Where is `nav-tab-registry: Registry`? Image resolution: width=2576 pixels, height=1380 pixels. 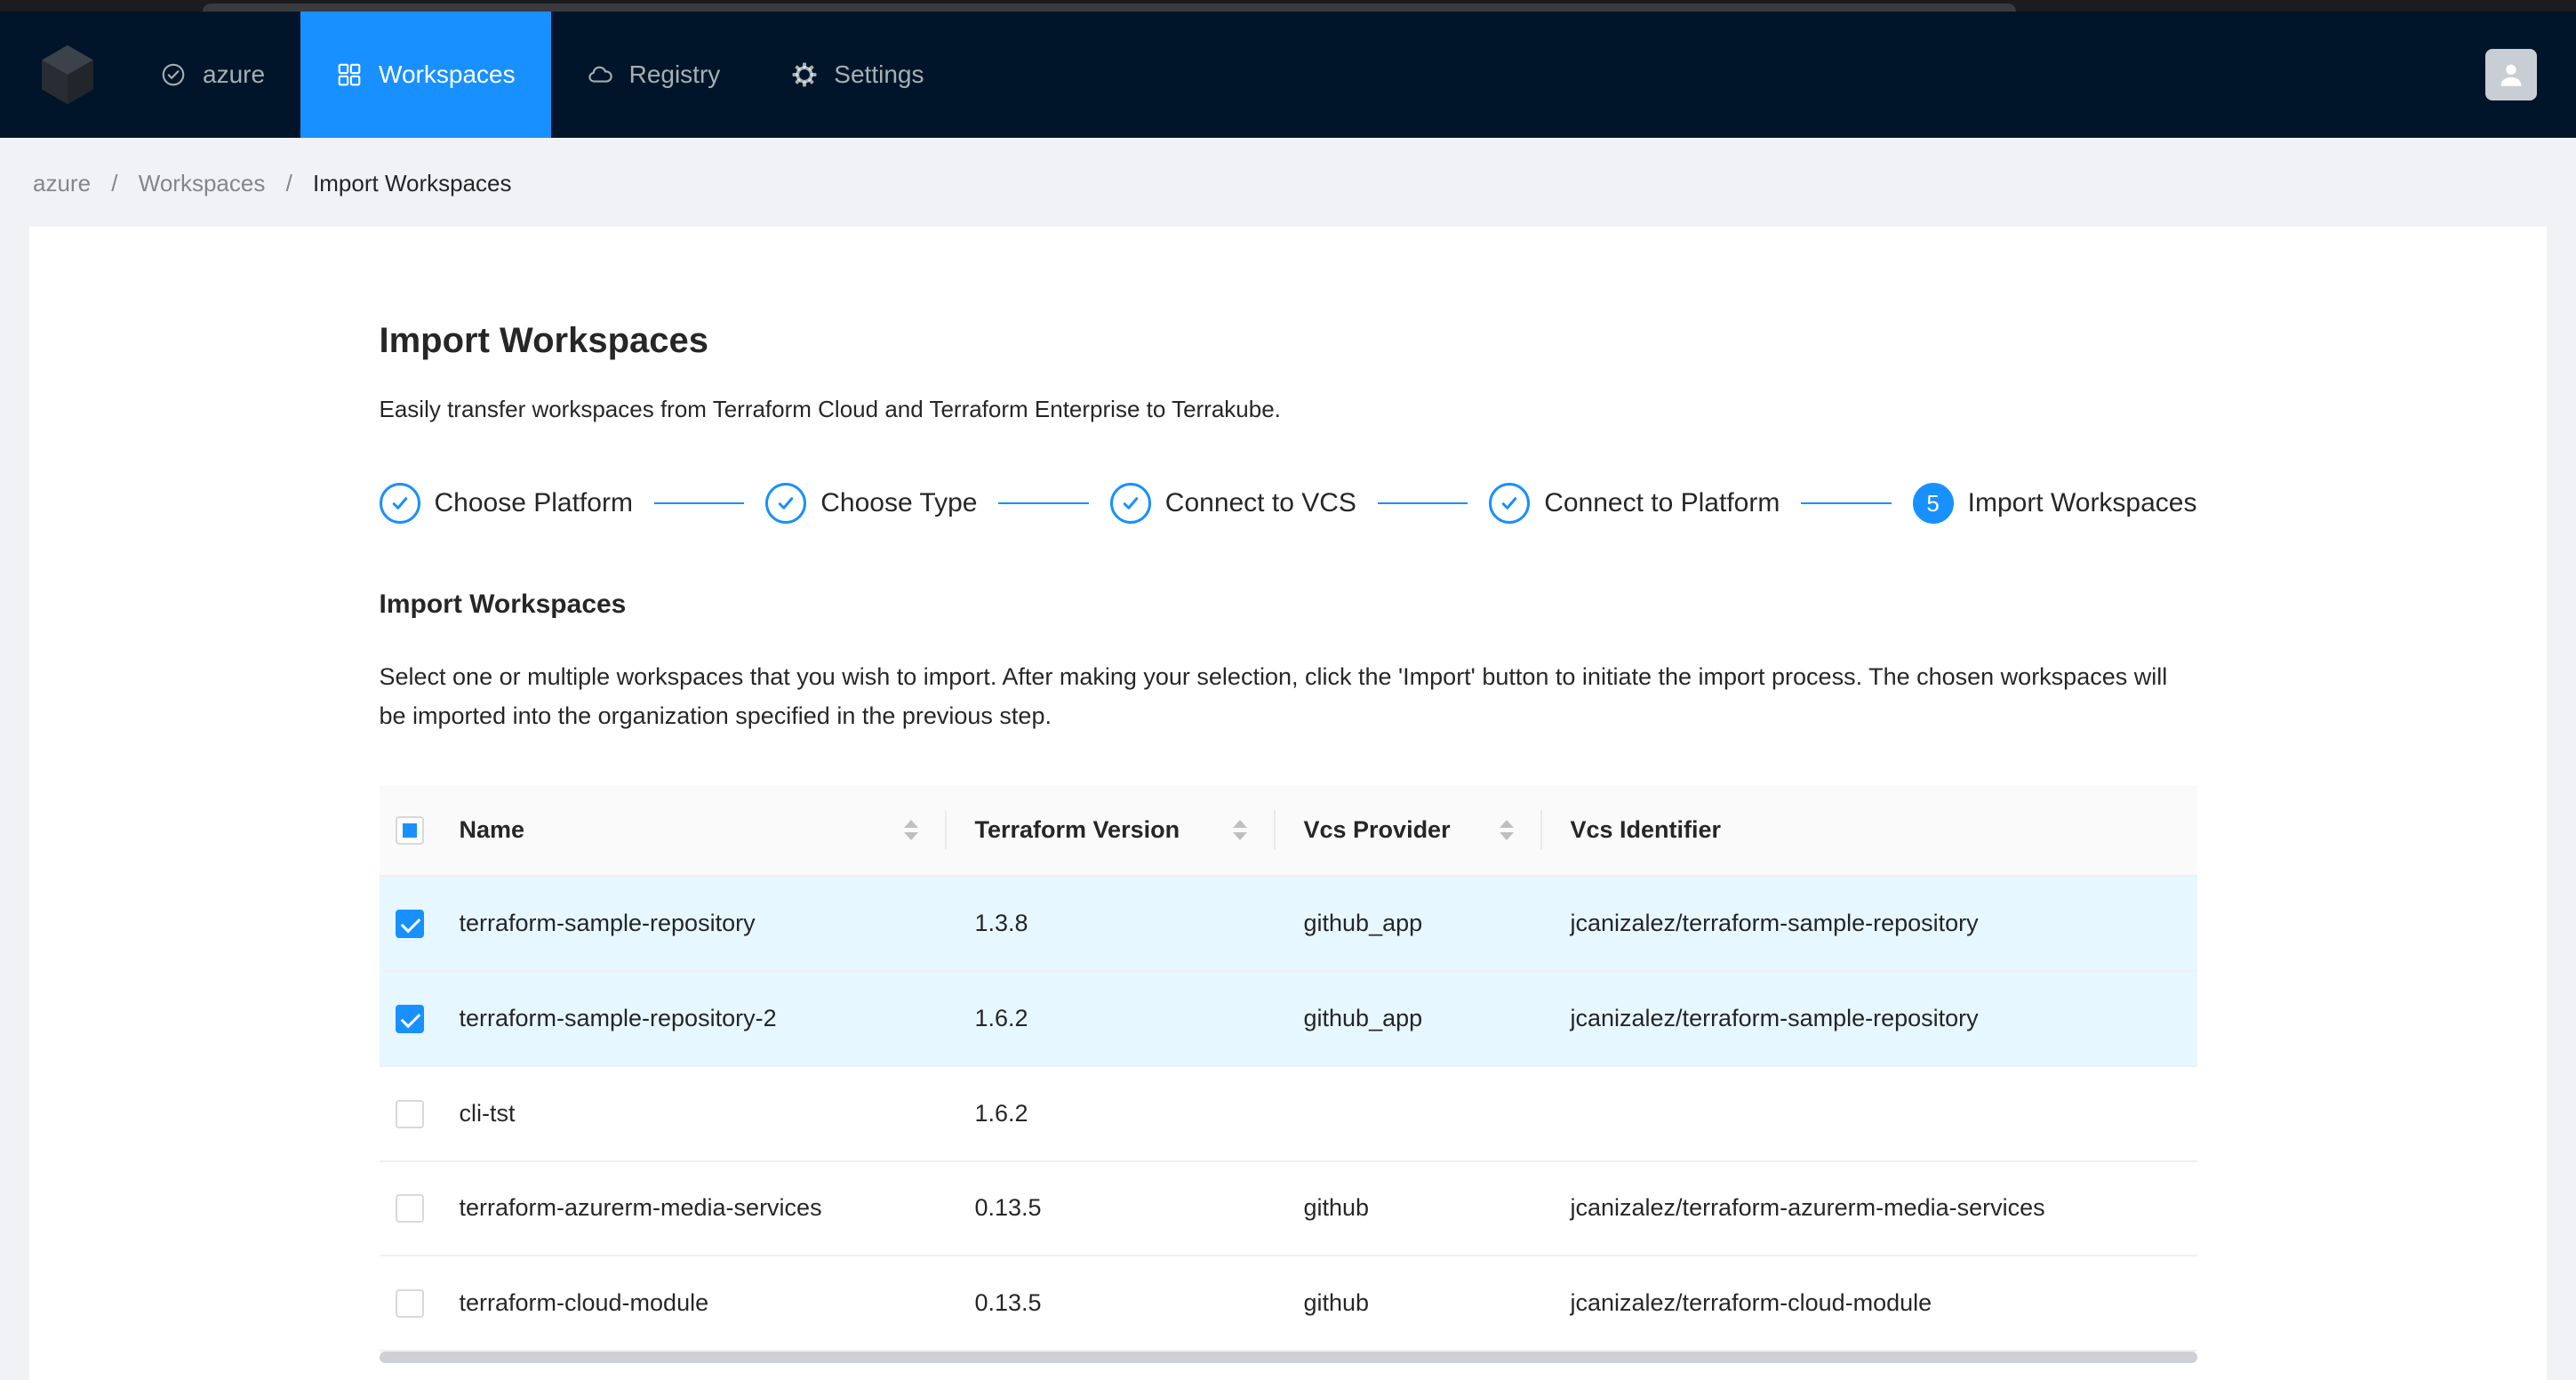 nav-tab-registry: Registry is located at coordinates (653, 75).